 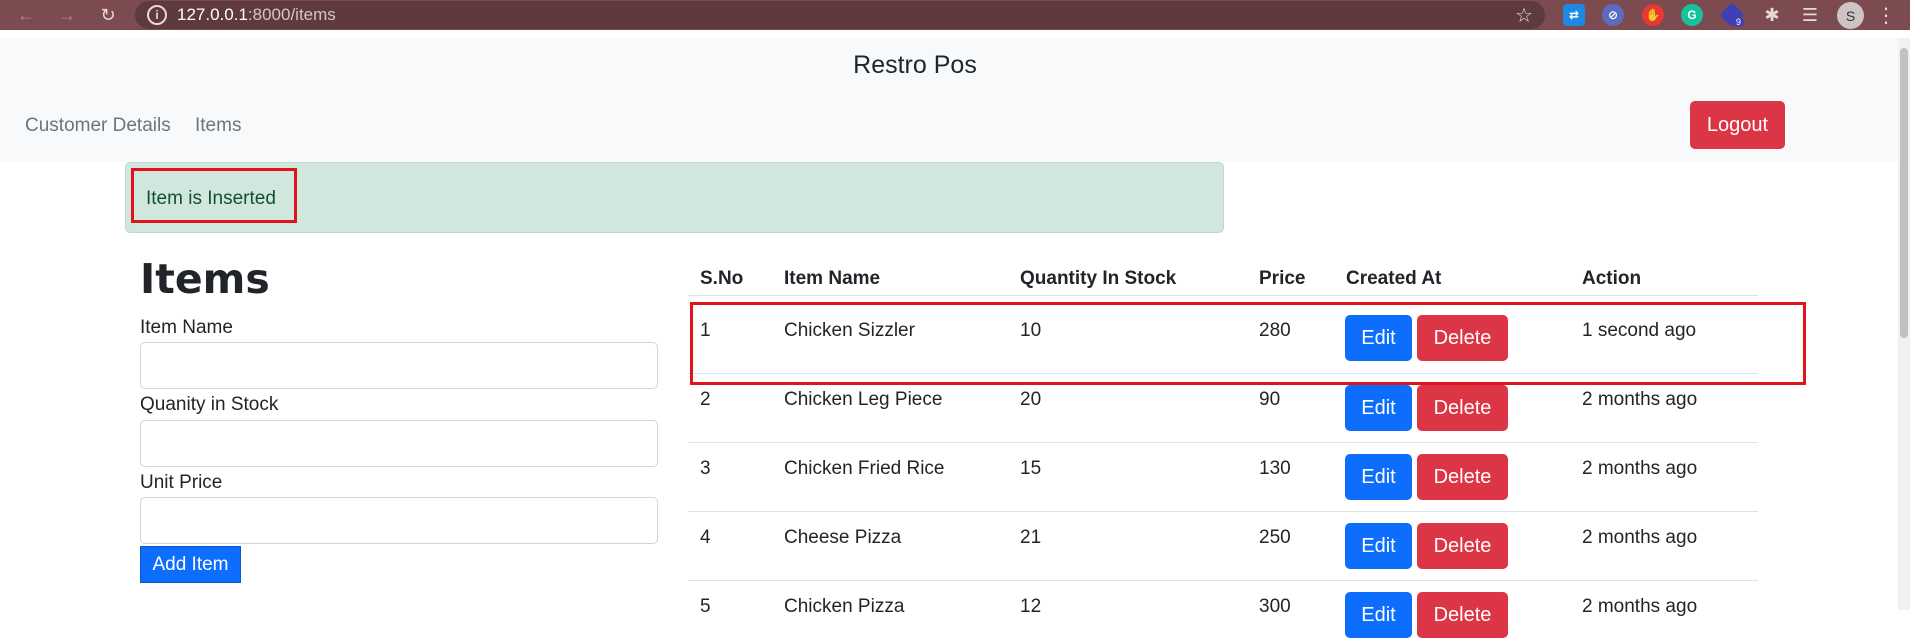 I want to click on header-sno: S.No, so click(x=722, y=278).